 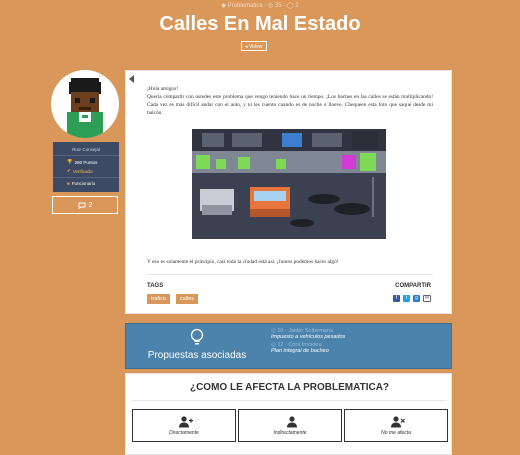 What do you see at coordinates (260, 24) in the screenshot?
I see `page-title: Calles En Mal Estado` at bounding box center [260, 24].